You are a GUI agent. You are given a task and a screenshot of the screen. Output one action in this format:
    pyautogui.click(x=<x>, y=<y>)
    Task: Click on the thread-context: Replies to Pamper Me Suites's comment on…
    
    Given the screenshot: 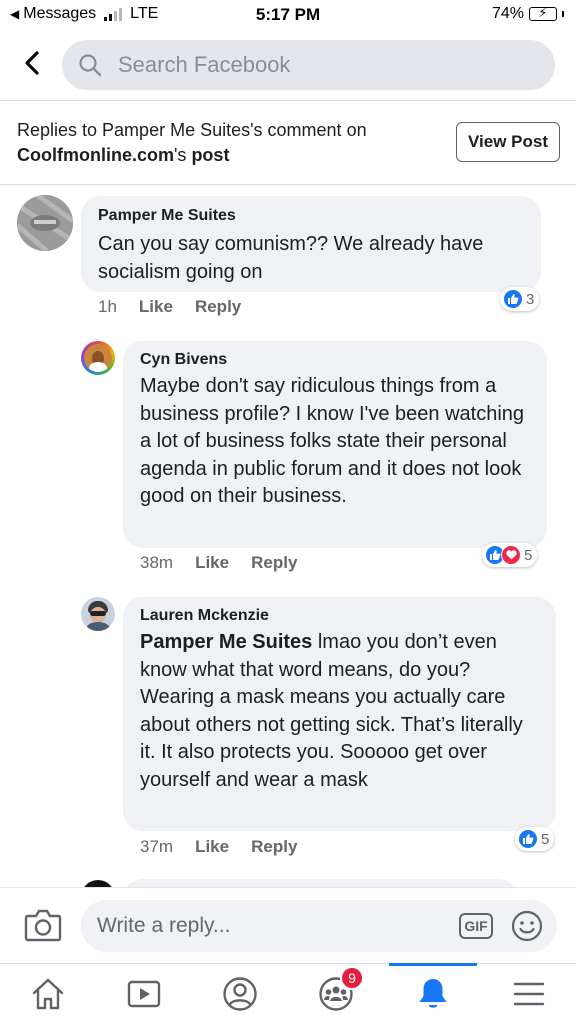 What is the action you would take?
    pyautogui.click(x=227, y=143)
    